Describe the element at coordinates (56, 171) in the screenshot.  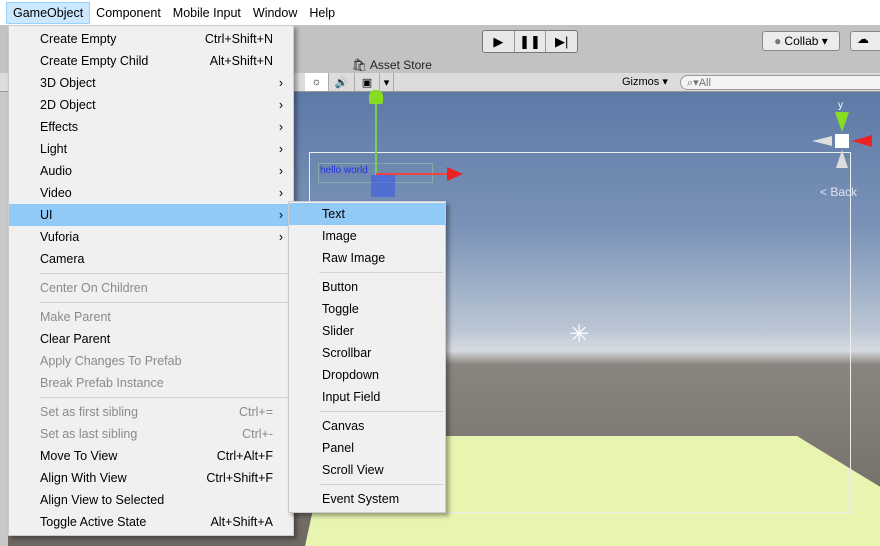
I see `menu-item-label: Audio` at that location.